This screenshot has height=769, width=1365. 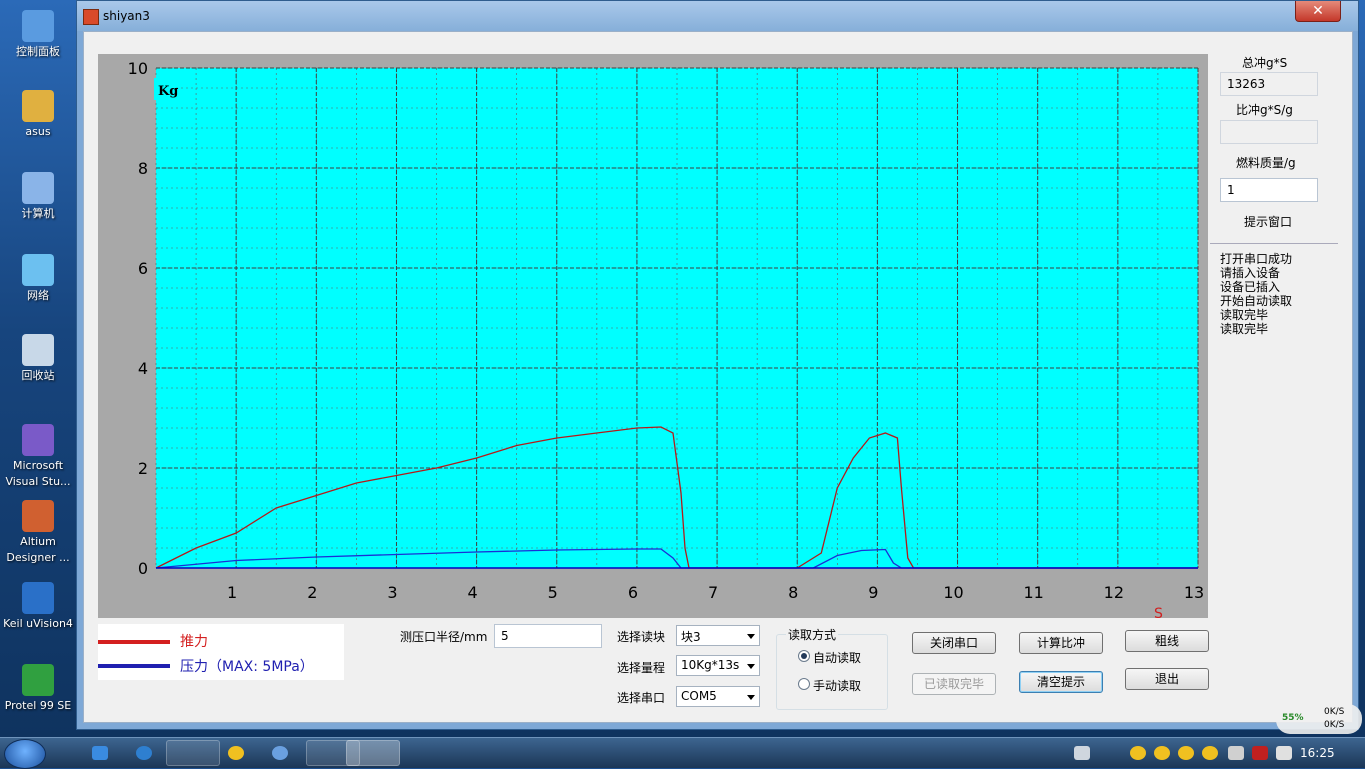 I want to click on legend: 推力 压力（MAX: 5MPa）, so click(x=221, y=652).